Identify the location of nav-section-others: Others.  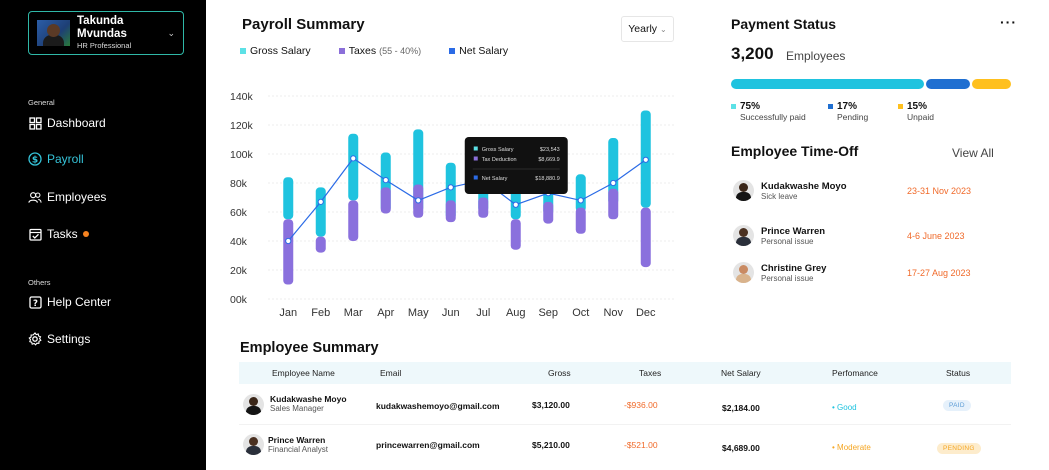
(39, 282).